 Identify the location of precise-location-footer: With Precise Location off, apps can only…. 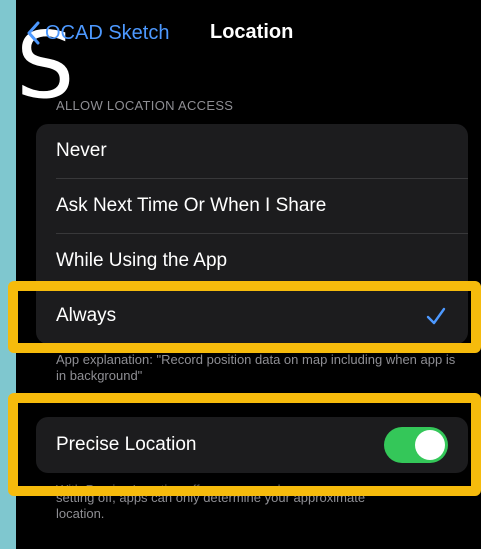
(261, 502).